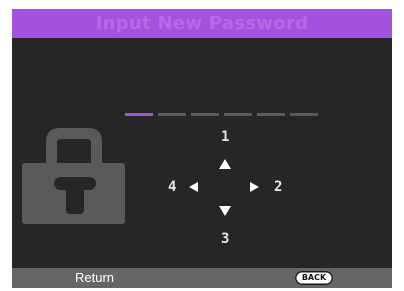  Describe the element at coordinates (254, 187) in the screenshot. I see `arrow-right-icon` at that location.